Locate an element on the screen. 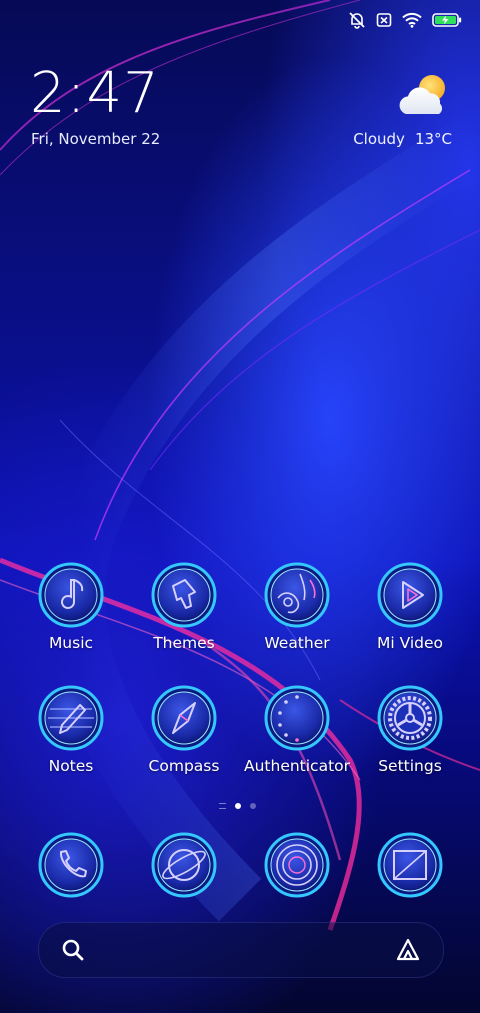  wifi-icon is located at coordinates (412, 20).